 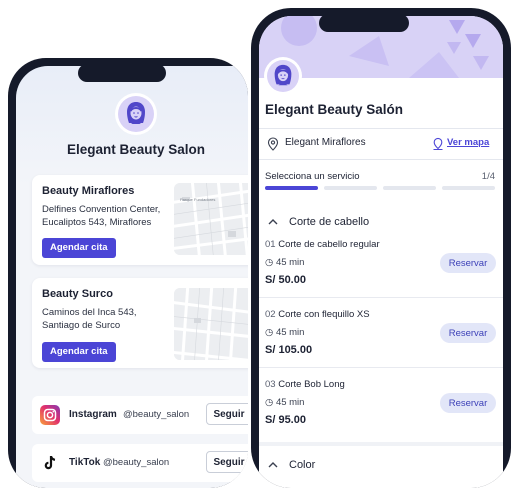 I want to click on location-map, so click(x=211, y=324).